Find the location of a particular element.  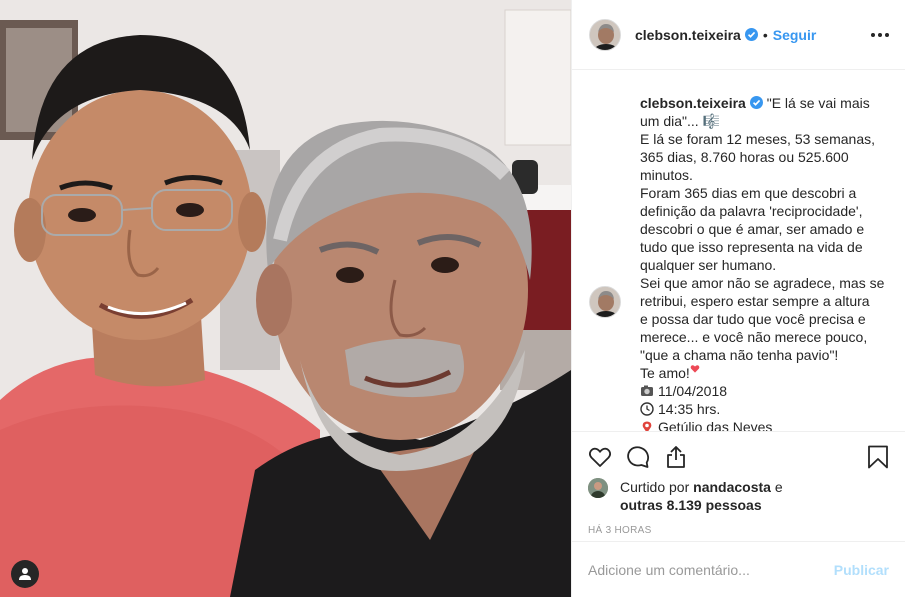

post-date: 11/04/2018 is located at coordinates (693, 391).